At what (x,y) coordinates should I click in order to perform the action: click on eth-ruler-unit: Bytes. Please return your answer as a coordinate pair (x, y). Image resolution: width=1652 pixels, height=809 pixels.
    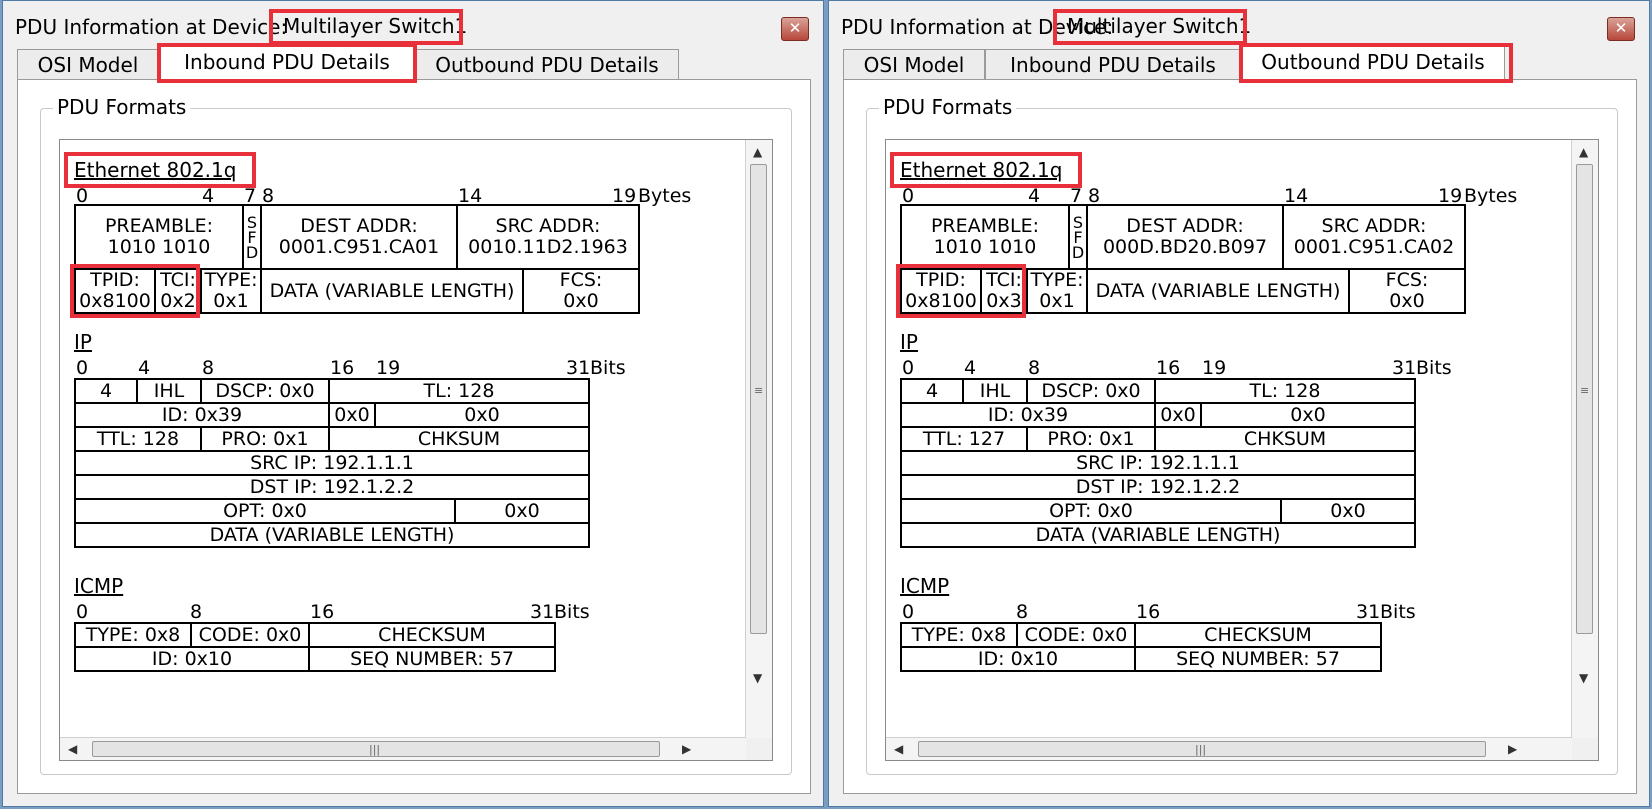
    Looking at the image, I should click on (665, 196).